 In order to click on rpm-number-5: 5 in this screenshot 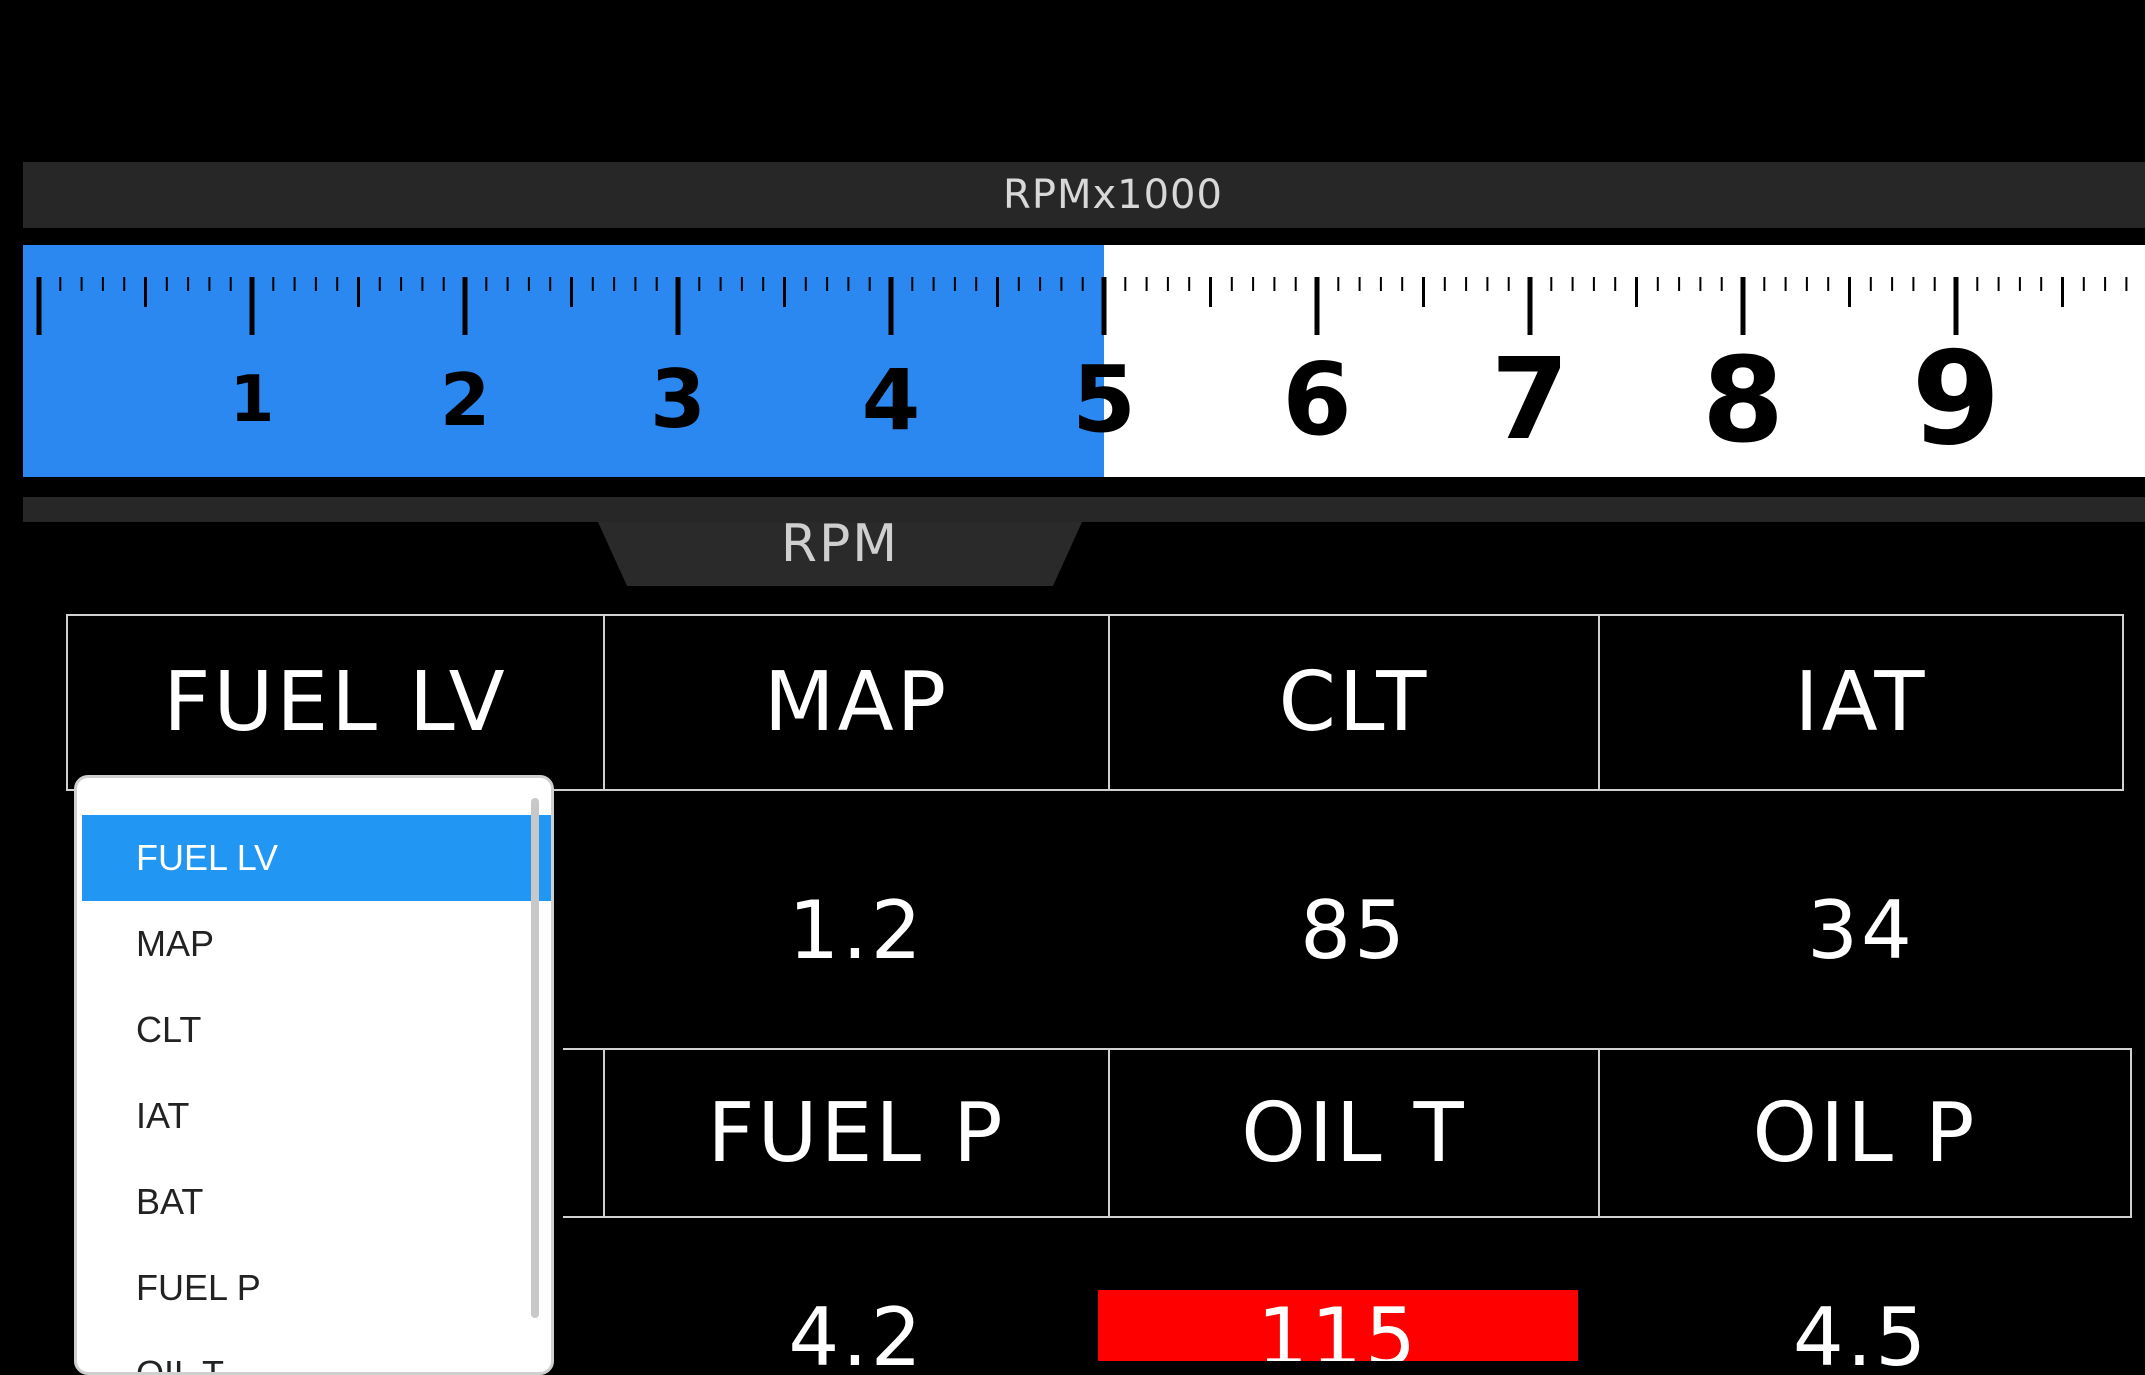, I will do `click(1104, 399)`.